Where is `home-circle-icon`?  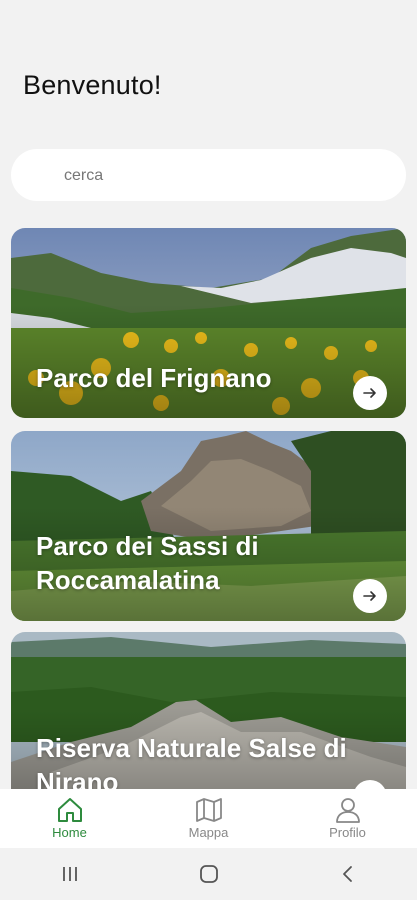 home-circle-icon is located at coordinates (208, 874).